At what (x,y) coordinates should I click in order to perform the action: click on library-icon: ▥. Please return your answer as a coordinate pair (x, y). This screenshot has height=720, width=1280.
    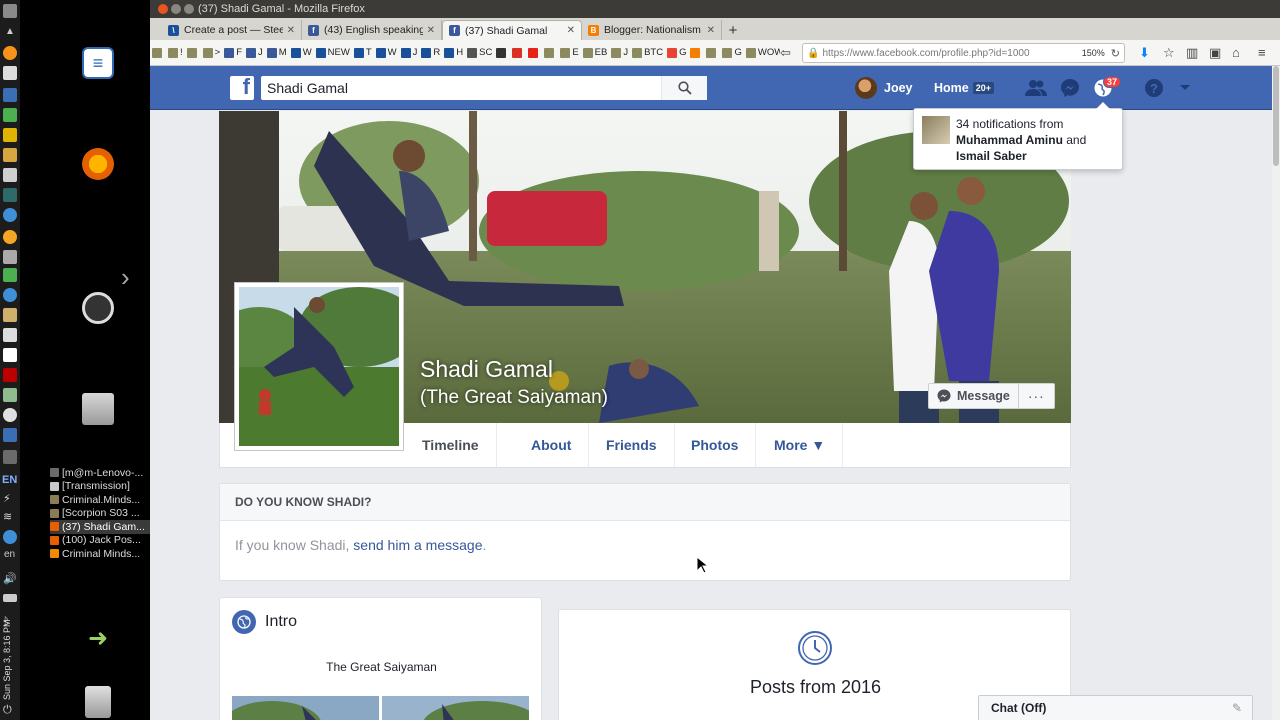
    Looking at the image, I should click on (1192, 53).